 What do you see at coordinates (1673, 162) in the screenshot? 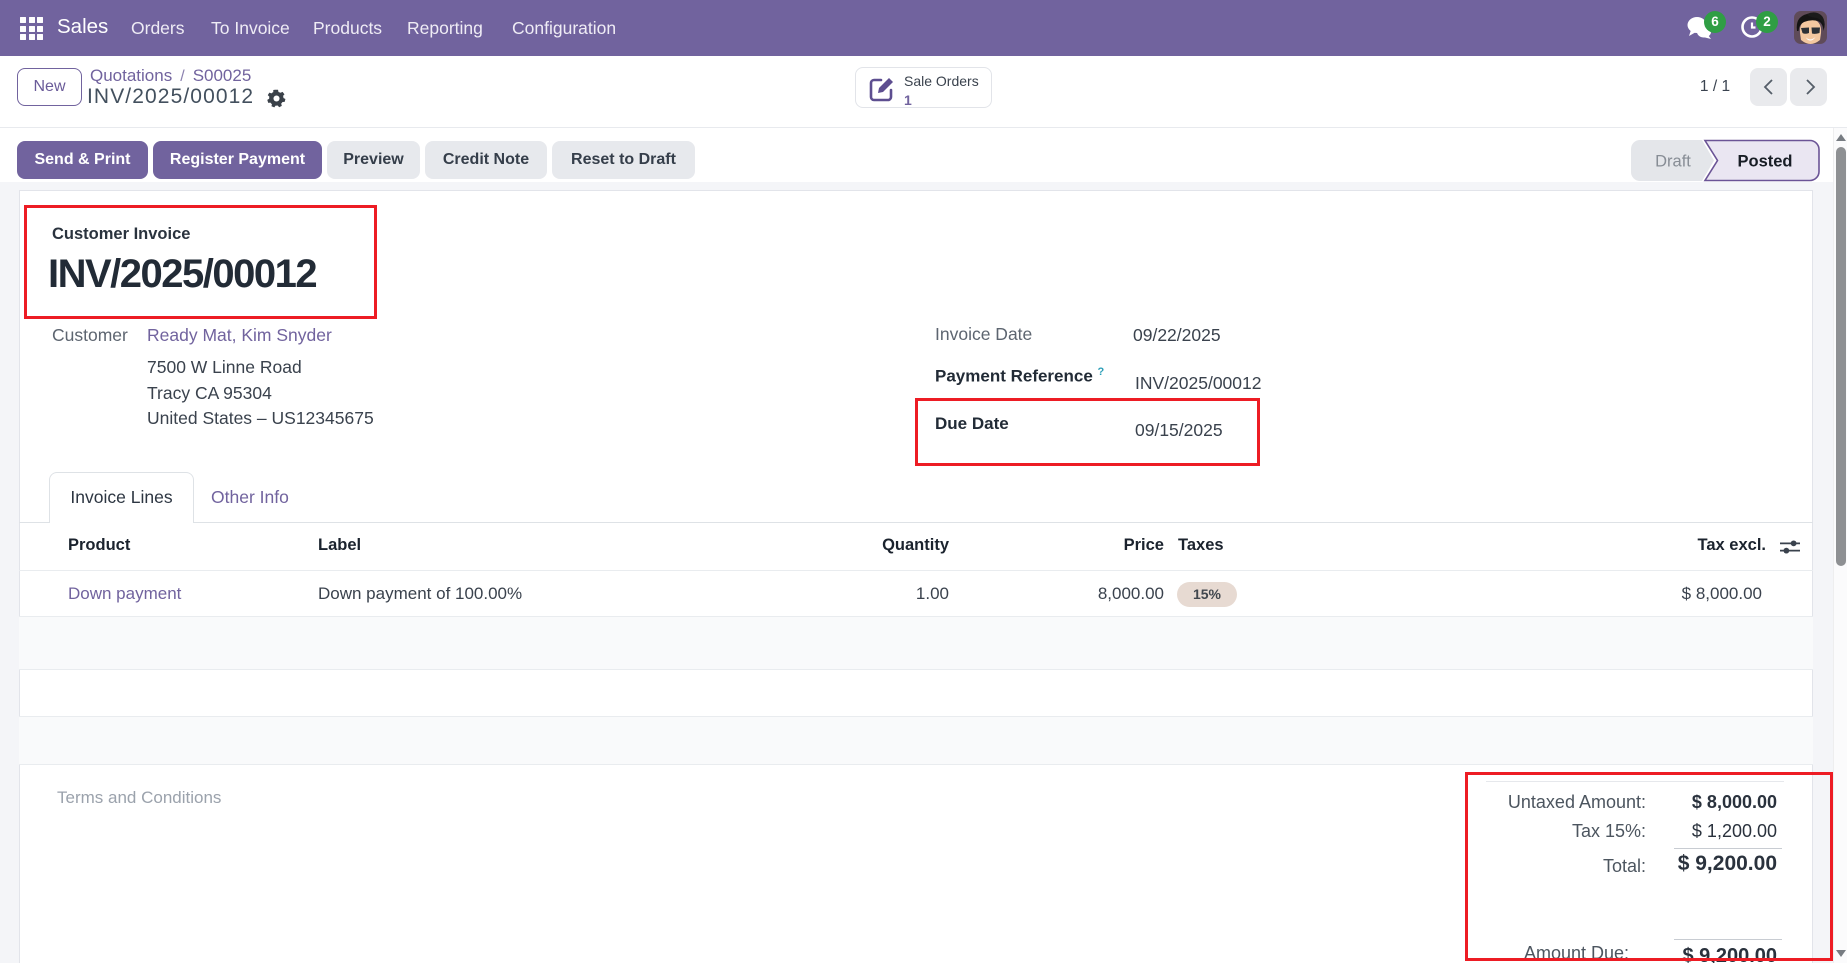
I see `svg-text: Draft` at bounding box center [1673, 162].